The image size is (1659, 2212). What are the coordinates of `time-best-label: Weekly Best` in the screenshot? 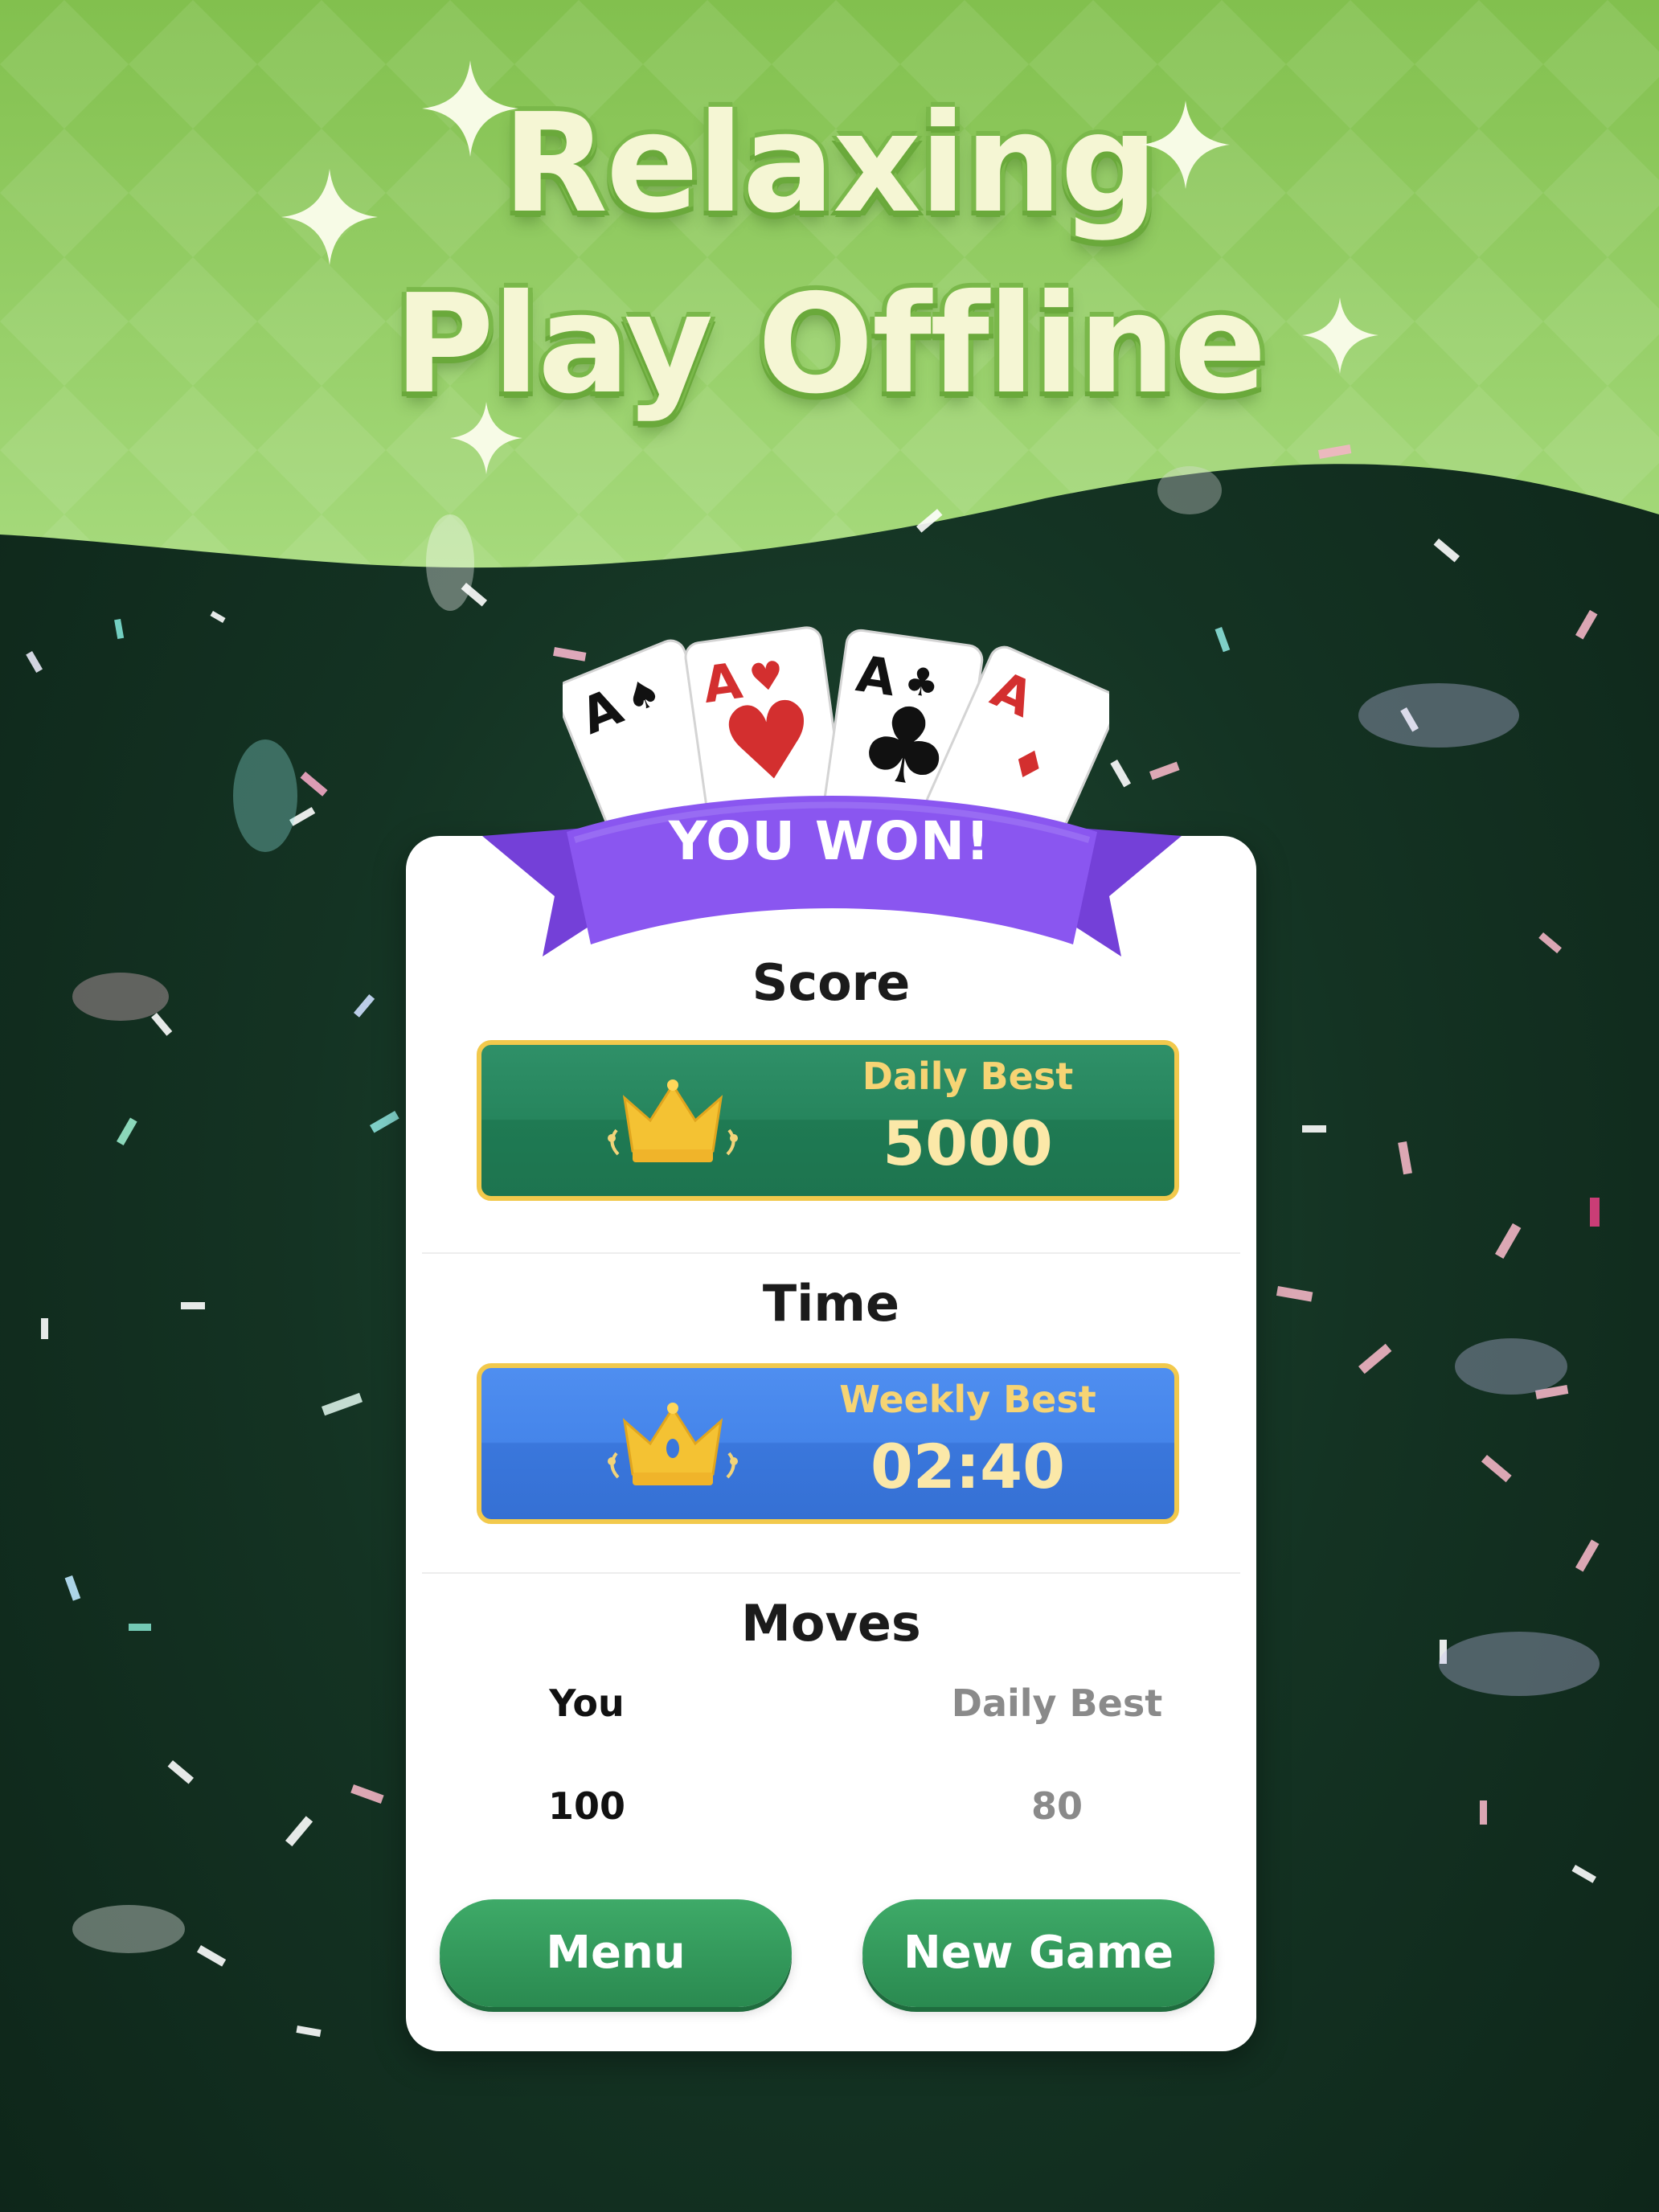 It's located at (968, 1399).